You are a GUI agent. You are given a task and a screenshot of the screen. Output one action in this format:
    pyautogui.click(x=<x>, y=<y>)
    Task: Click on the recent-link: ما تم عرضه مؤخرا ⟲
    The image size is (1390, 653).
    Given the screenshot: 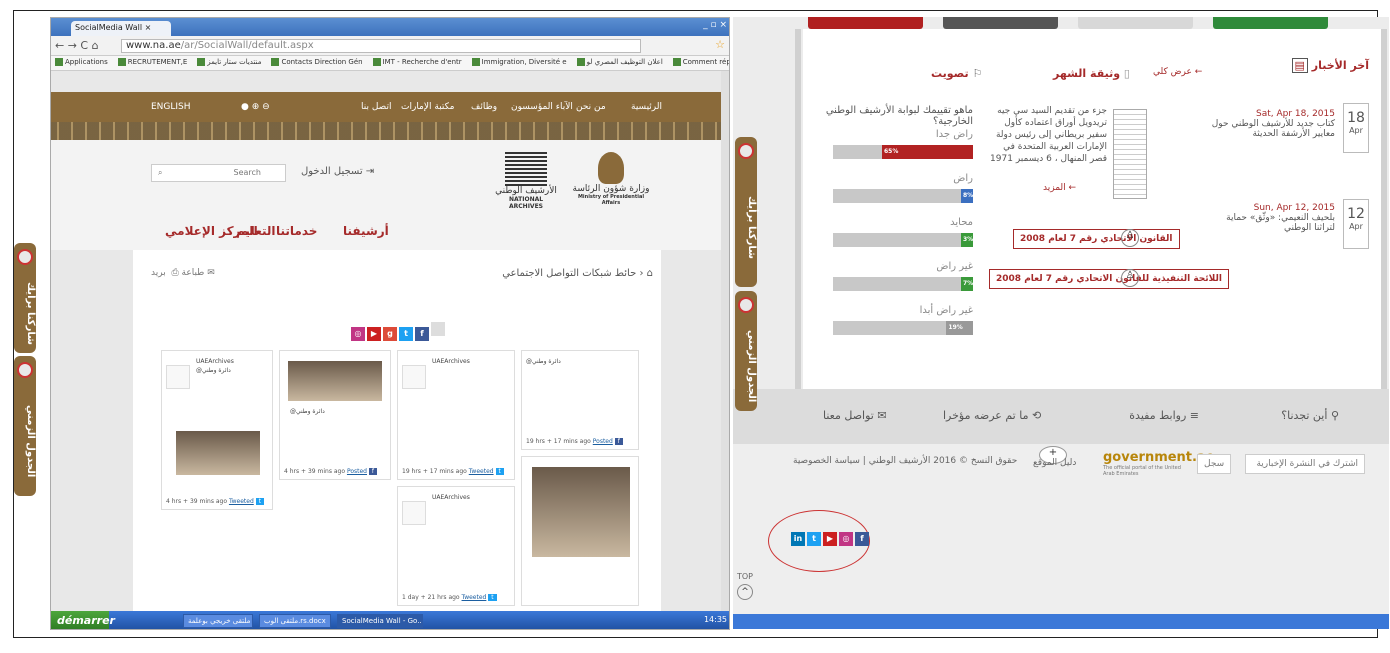 What is the action you would take?
    pyautogui.click(x=992, y=415)
    